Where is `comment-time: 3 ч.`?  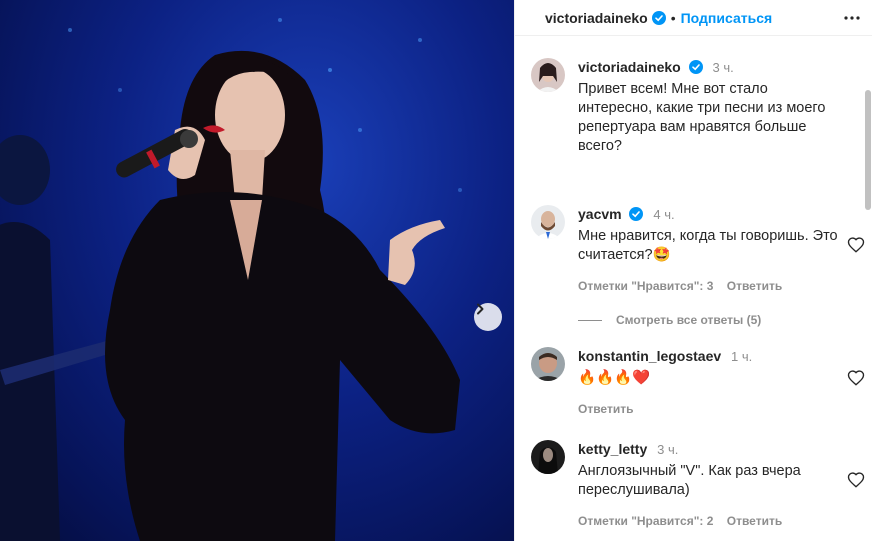 comment-time: 3 ч. is located at coordinates (667, 449).